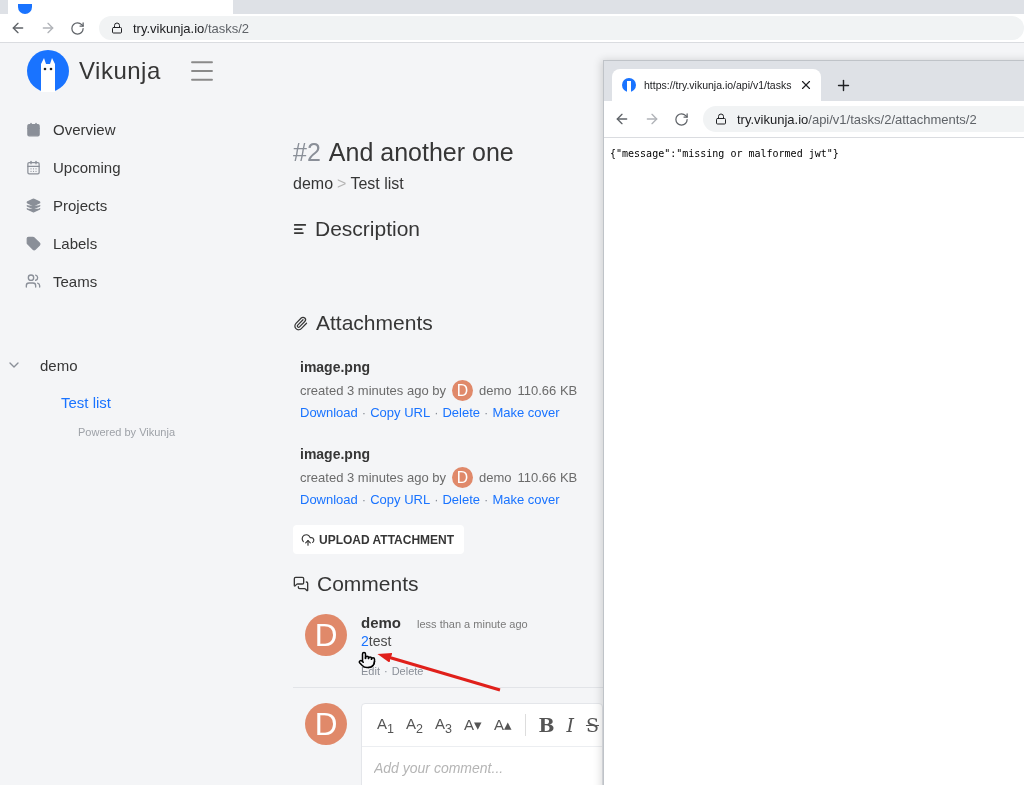  What do you see at coordinates (365, 641) in the screenshot?
I see `comment-link: 2` at bounding box center [365, 641].